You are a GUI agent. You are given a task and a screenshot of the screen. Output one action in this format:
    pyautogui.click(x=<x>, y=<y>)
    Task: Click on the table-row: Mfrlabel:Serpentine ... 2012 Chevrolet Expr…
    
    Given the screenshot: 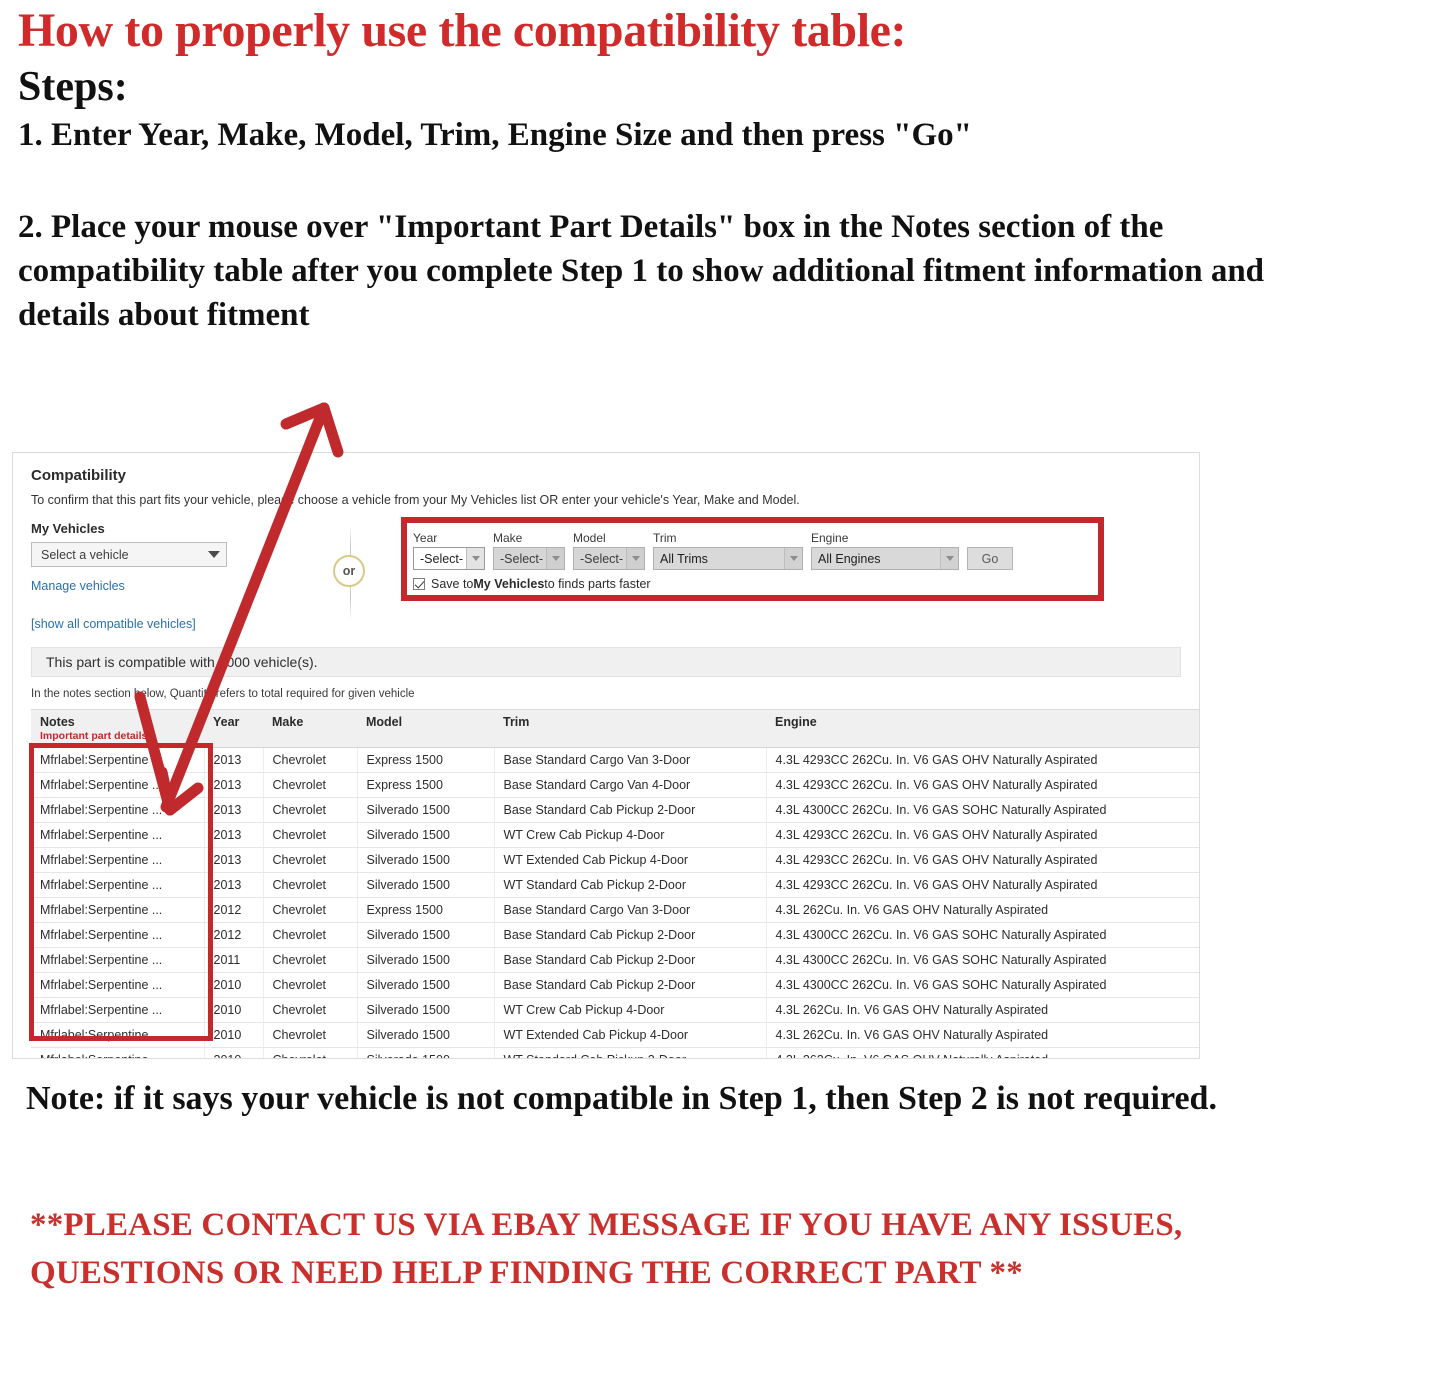 What is the action you would take?
    pyautogui.click(x=615, y=910)
    